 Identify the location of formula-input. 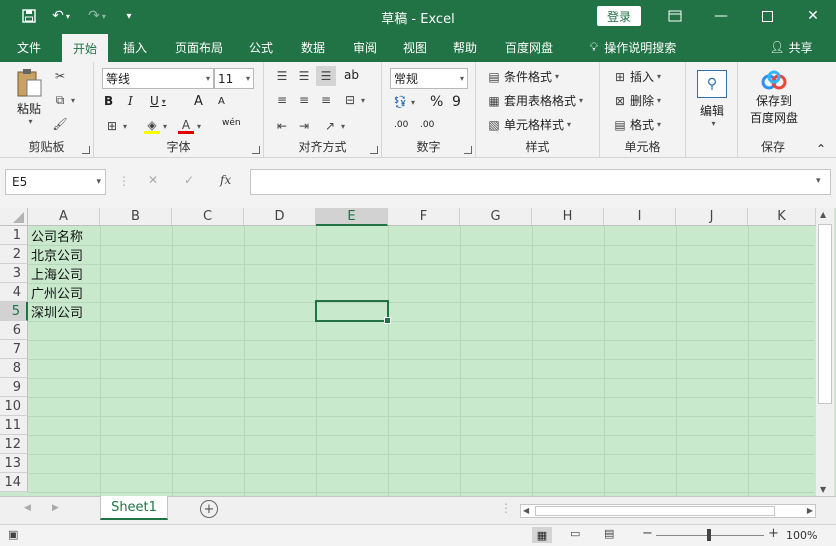
(540, 182).